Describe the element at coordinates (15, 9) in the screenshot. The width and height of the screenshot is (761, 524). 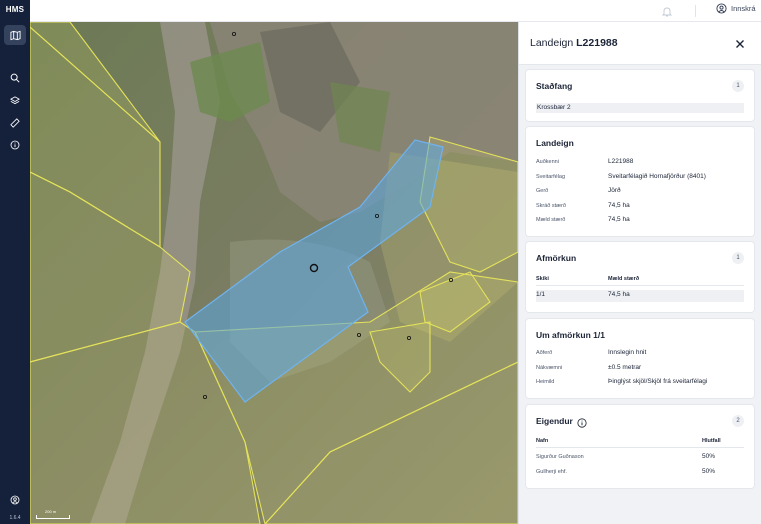
I see `hms-logo: HMS` at that location.